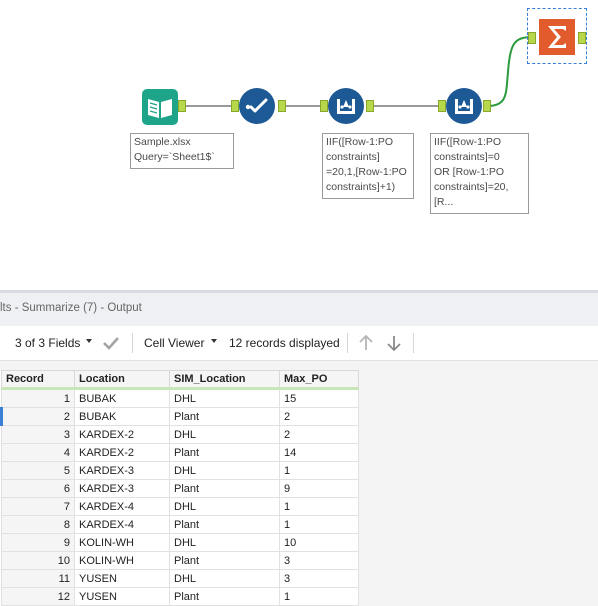  I want to click on table-row: 12 YUSEN Plant 1, so click(180, 596).